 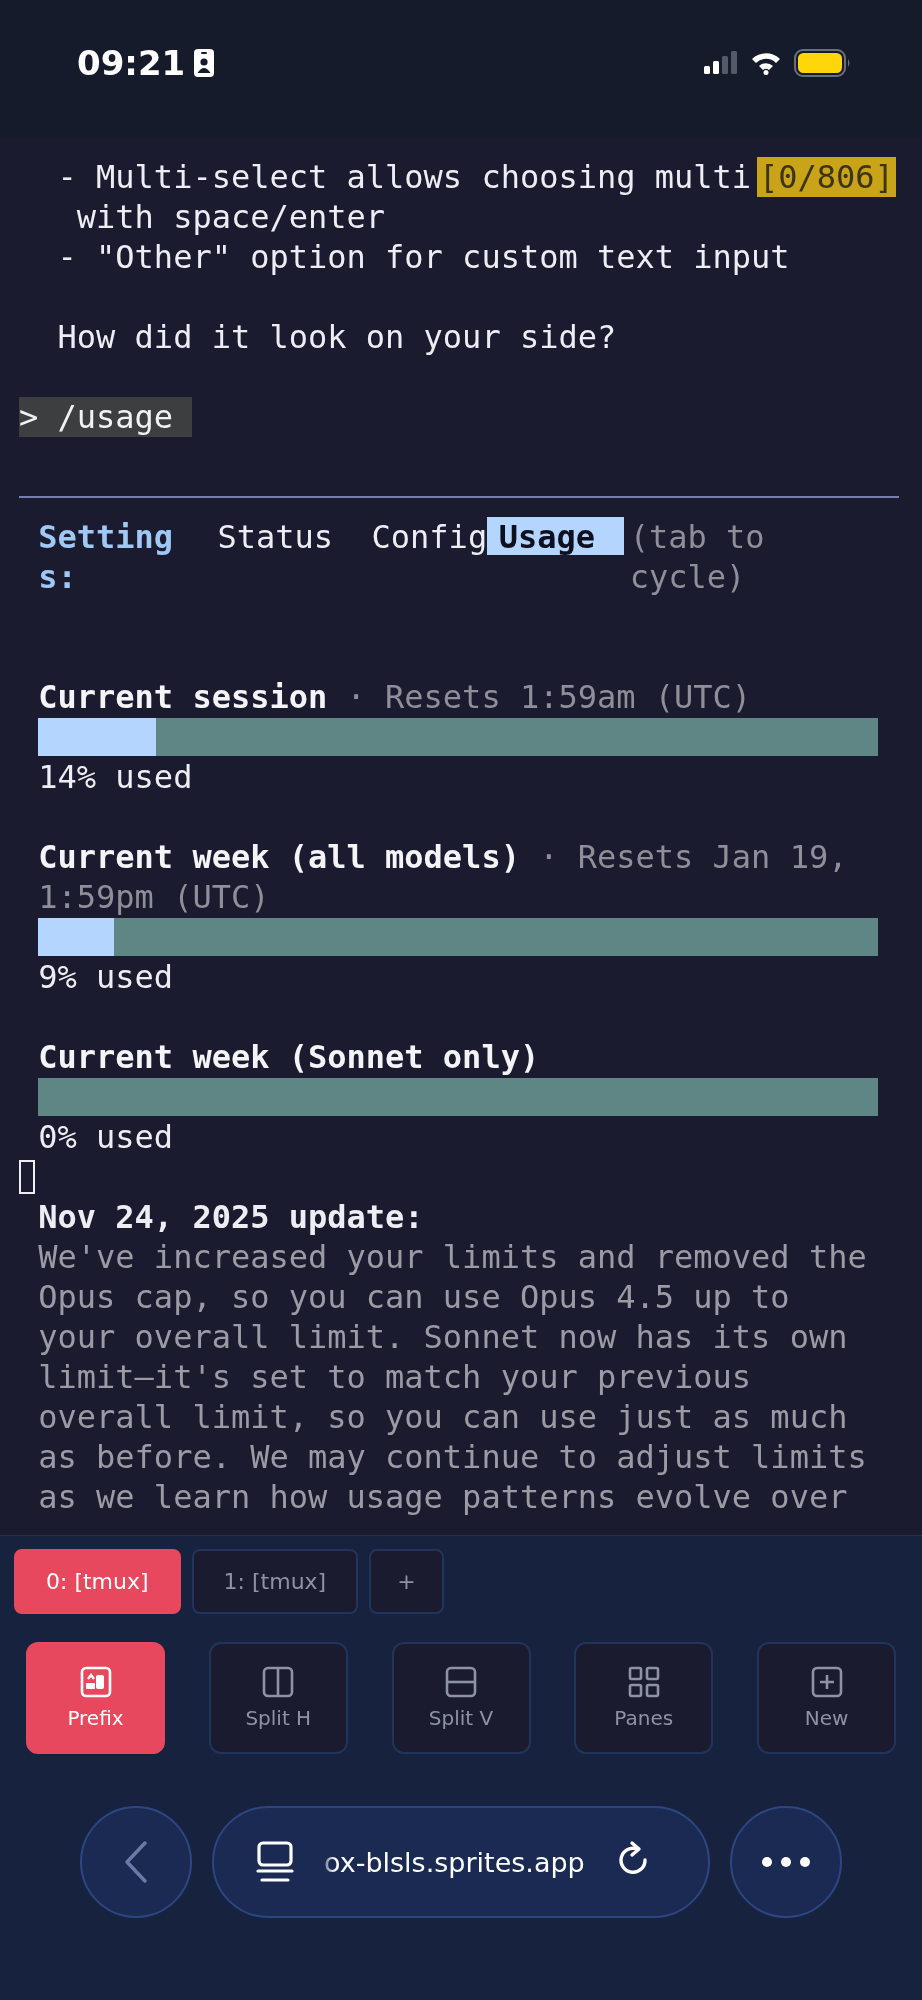 I want to click on usage-heading: Current week (Sonnet only), so click(x=289, y=1057).